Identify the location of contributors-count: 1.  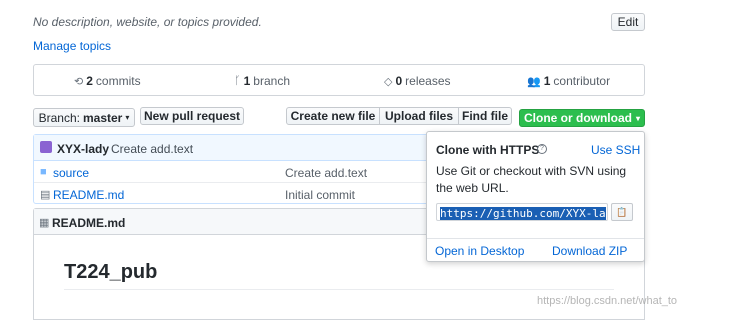
(547, 81).